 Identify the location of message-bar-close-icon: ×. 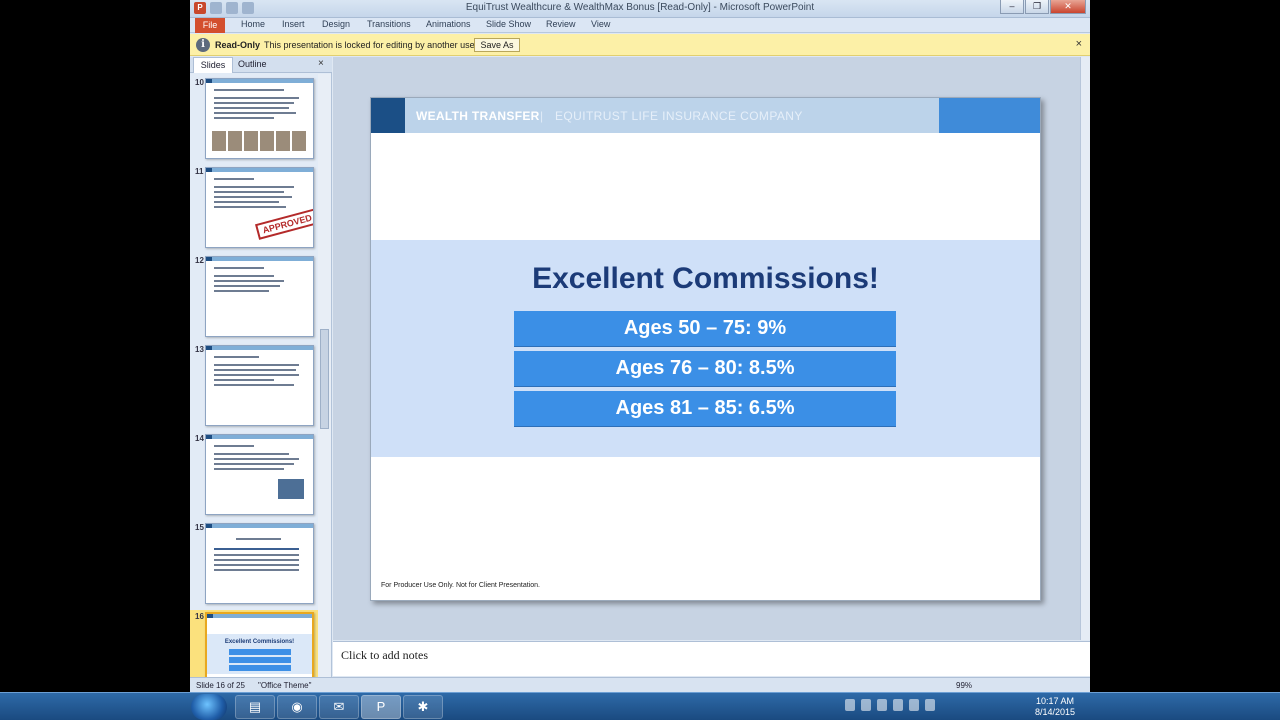
(1079, 44).